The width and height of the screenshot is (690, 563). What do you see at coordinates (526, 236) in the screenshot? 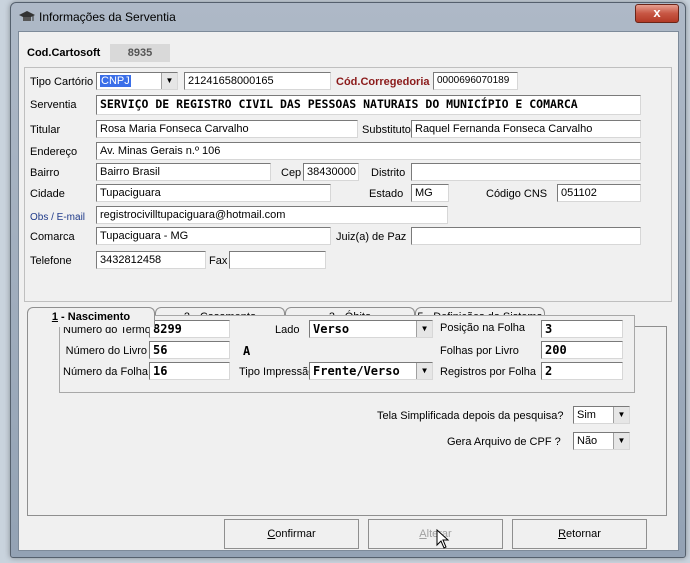
I see `juiz-de-paz-field` at bounding box center [526, 236].